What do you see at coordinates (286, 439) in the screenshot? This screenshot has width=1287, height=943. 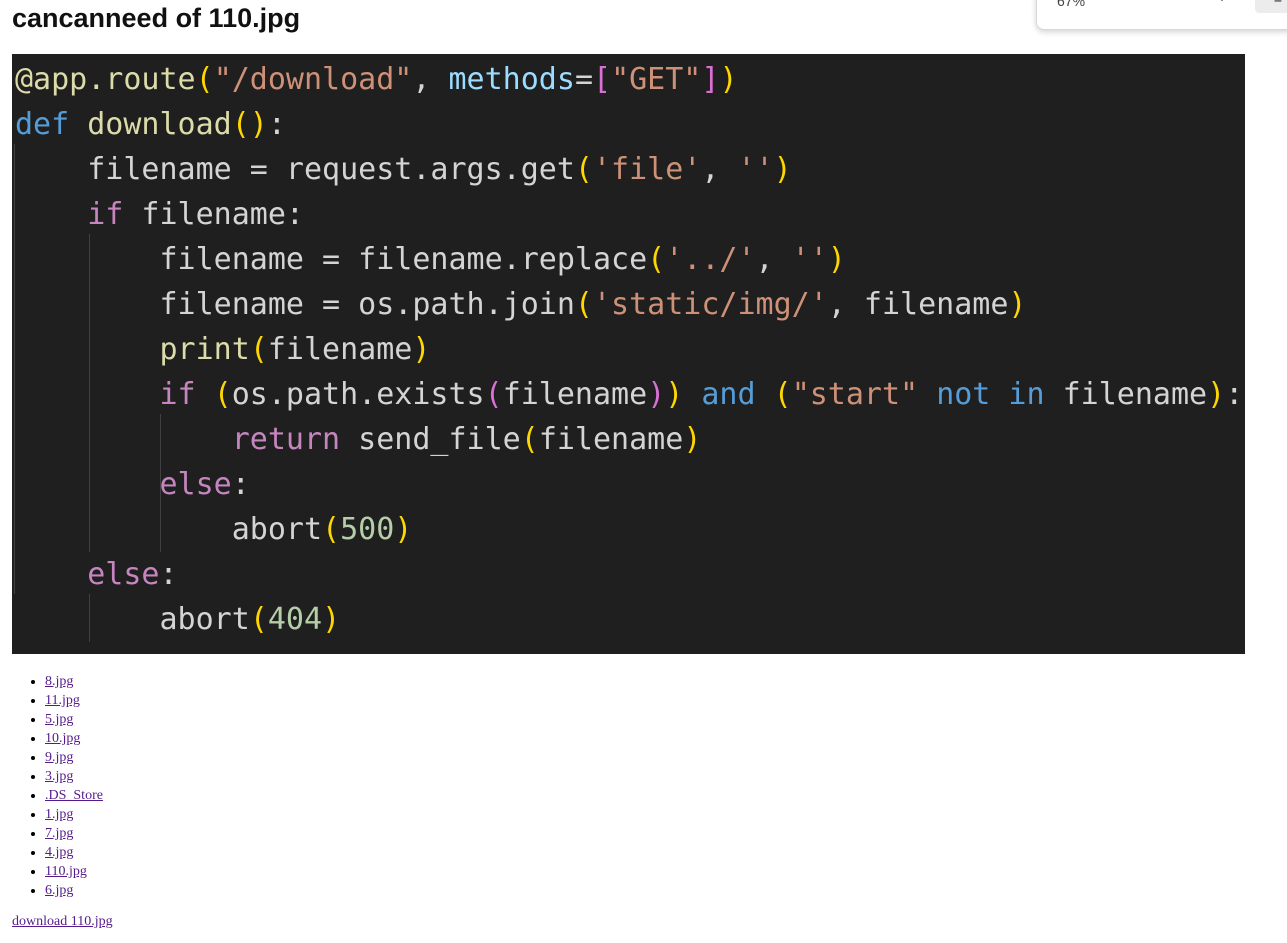 I see `code-token: return` at bounding box center [286, 439].